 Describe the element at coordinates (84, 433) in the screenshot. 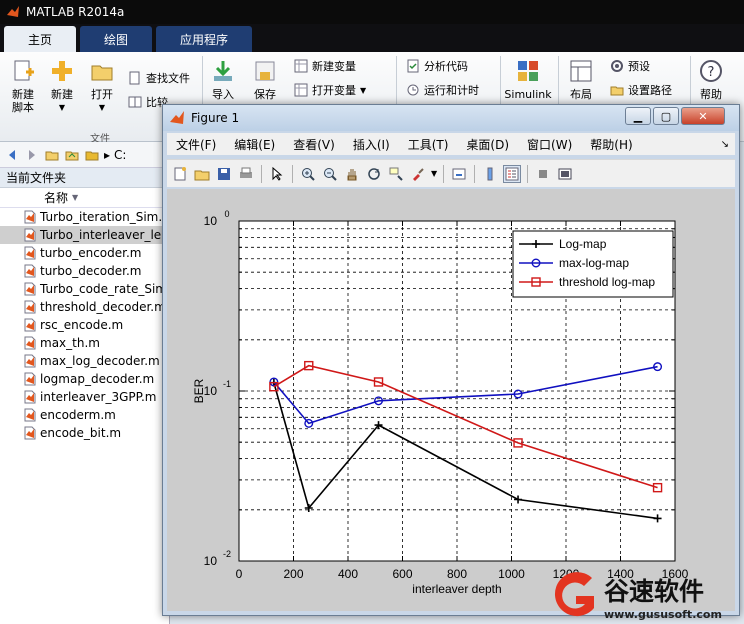

I see `file-list-item: encode_bit.m` at that location.